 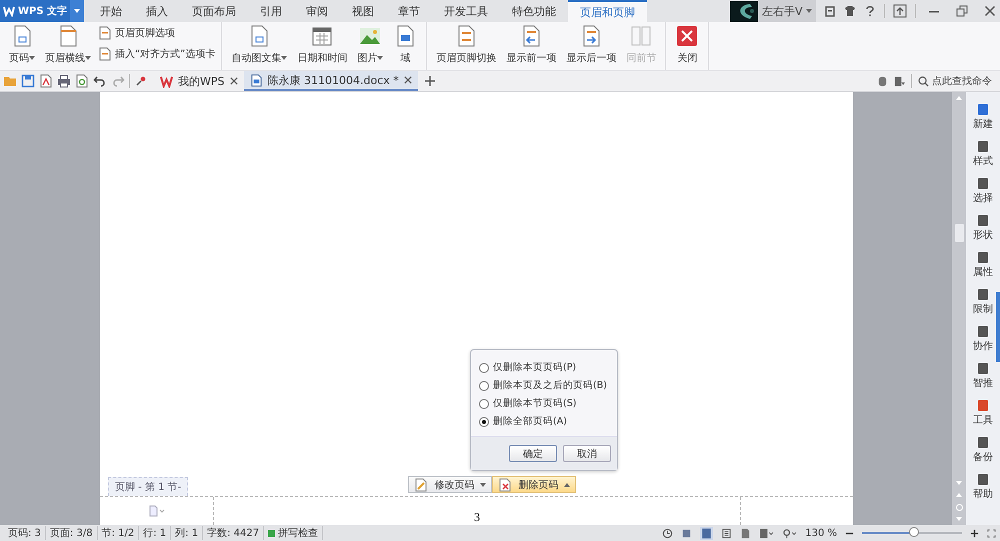 What do you see at coordinates (259, 44) in the screenshot?
I see `ribbon-button: 自动图文集` at bounding box center [259, 44].